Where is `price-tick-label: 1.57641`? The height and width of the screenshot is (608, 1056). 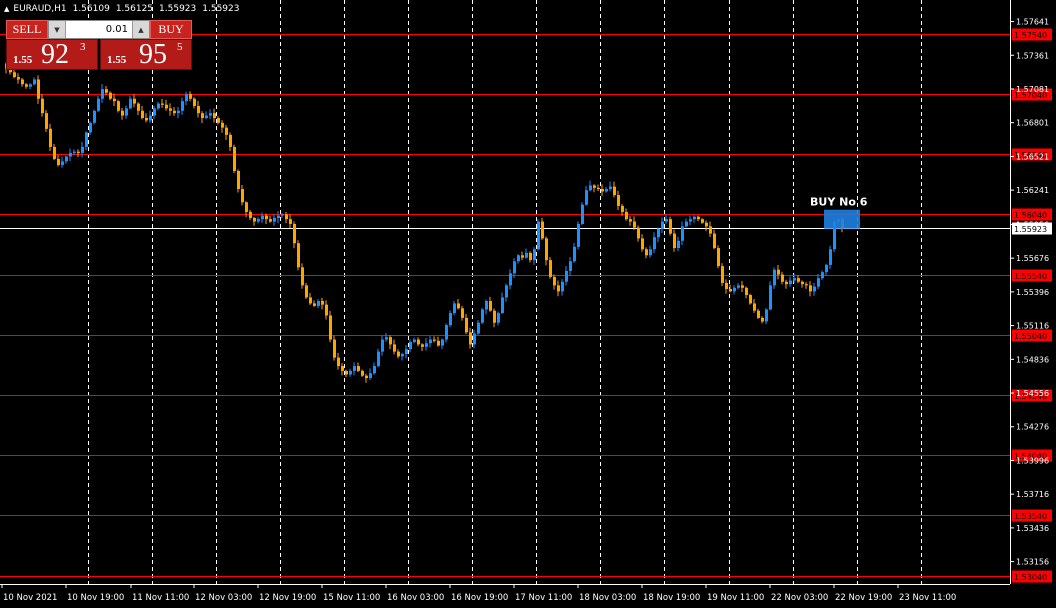 price-tick-label: 1.57641 is located at coordinates (1032, 22).